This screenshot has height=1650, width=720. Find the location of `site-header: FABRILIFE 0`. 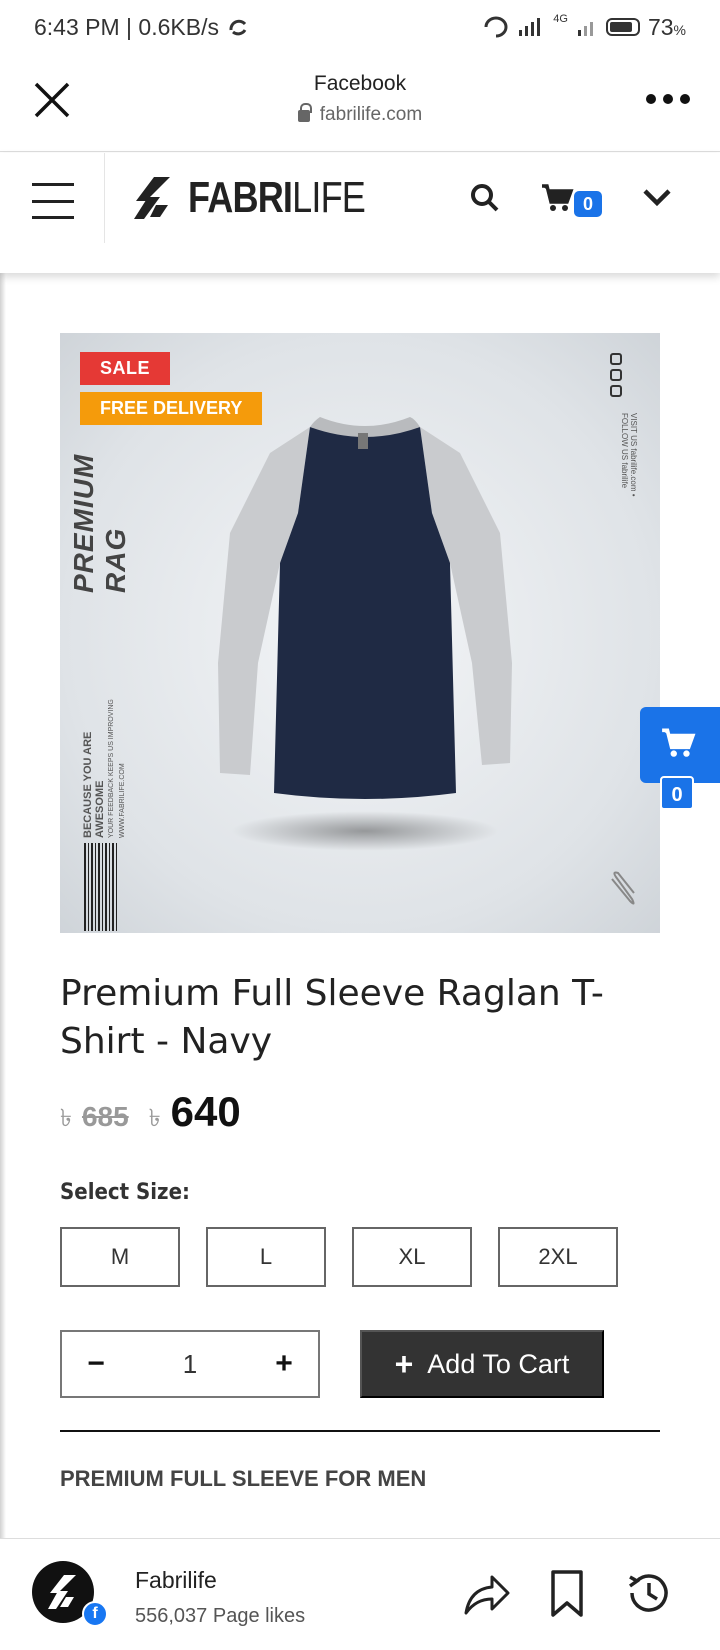

site-header: FABRILIFE 0 is located at coordinates (360, 213).